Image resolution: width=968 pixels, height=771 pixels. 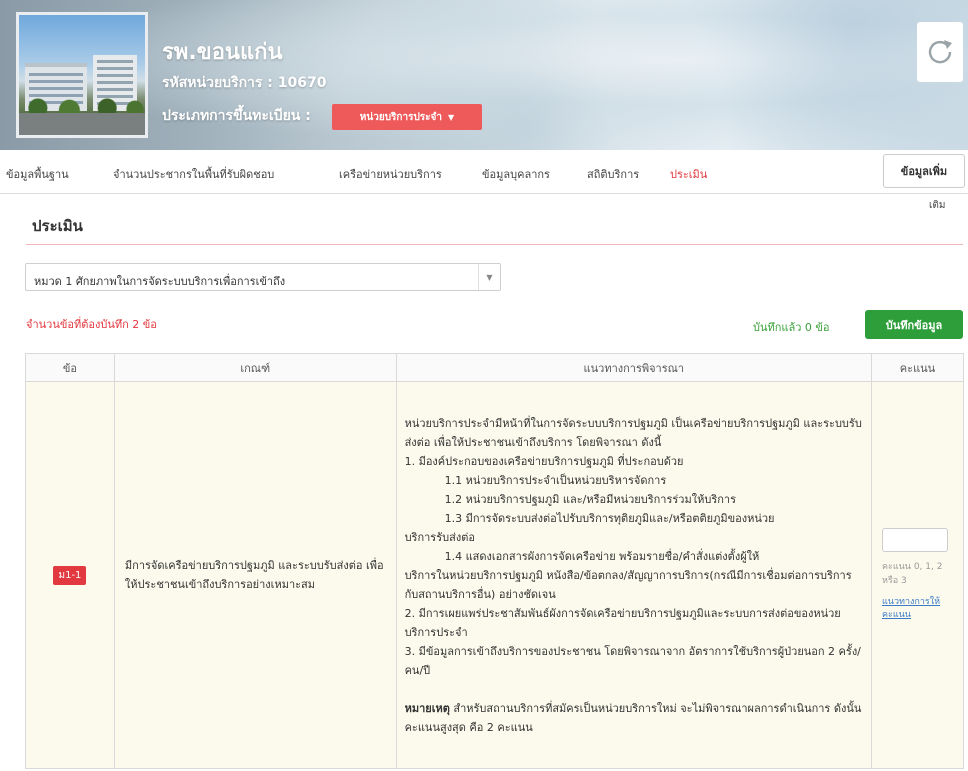 I want to click on header-guideline: แนวทางการพิจารณา, so click(x=634, y=367).